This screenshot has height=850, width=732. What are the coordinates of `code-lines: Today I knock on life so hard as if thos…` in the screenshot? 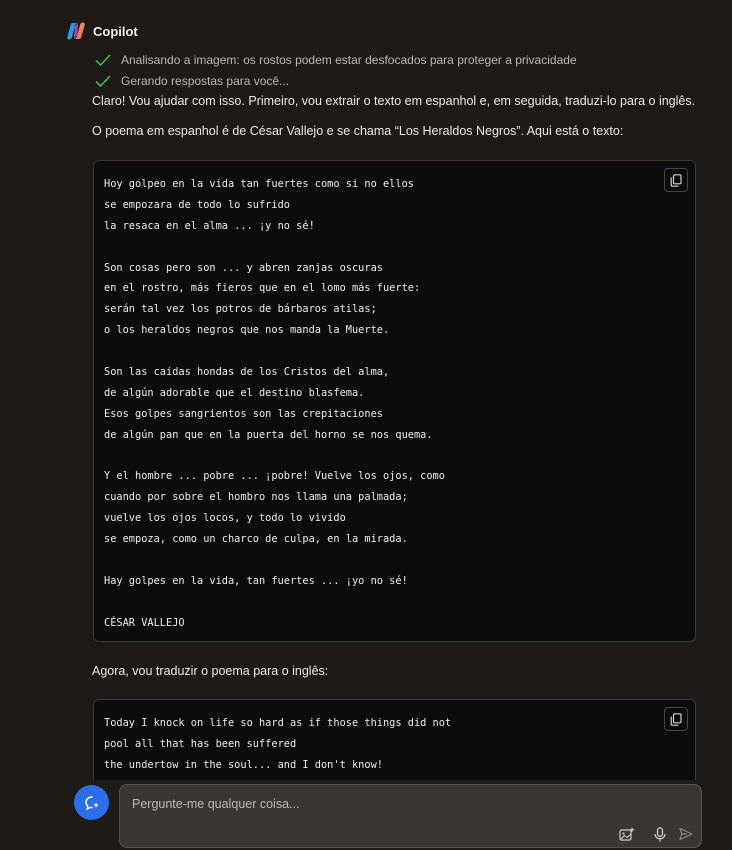 It's located at (277, 744).